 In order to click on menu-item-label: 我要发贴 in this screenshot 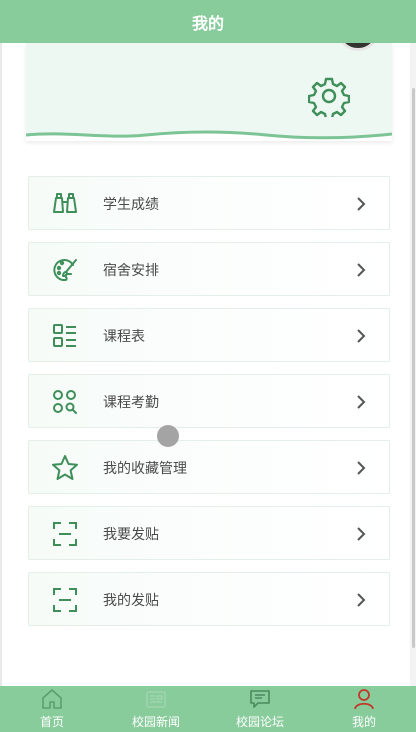, I will do `click(131, 535)`.